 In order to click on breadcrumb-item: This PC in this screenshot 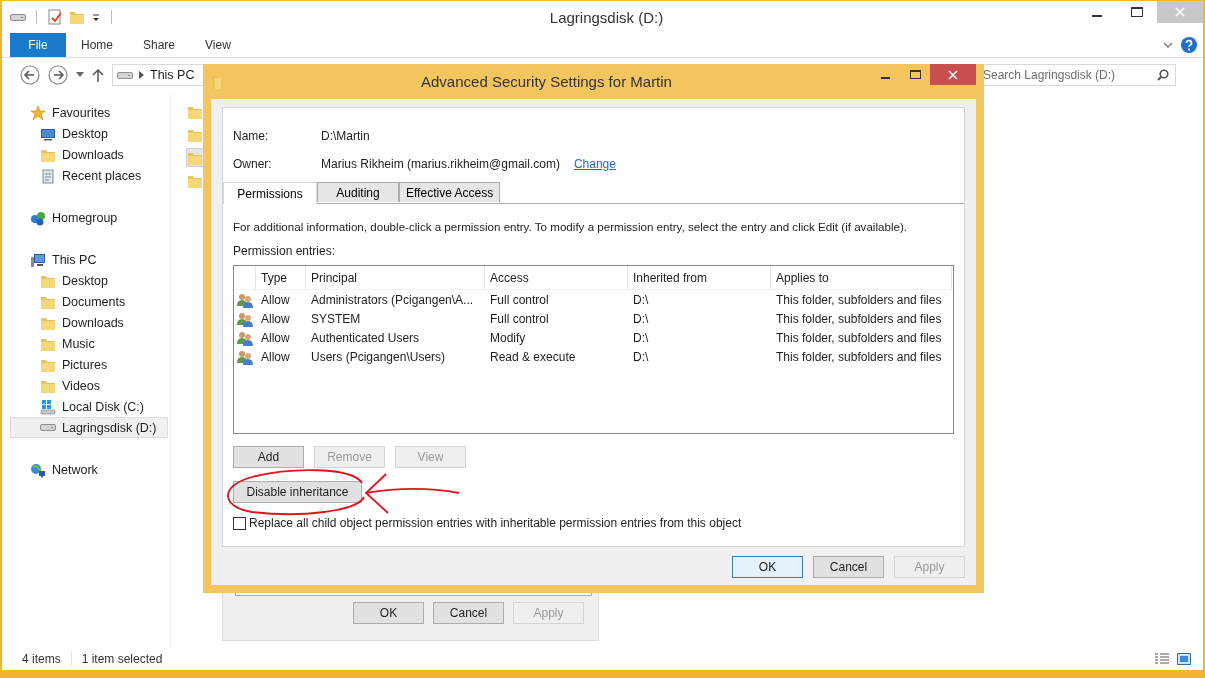, I will do `click(172, 75)`.